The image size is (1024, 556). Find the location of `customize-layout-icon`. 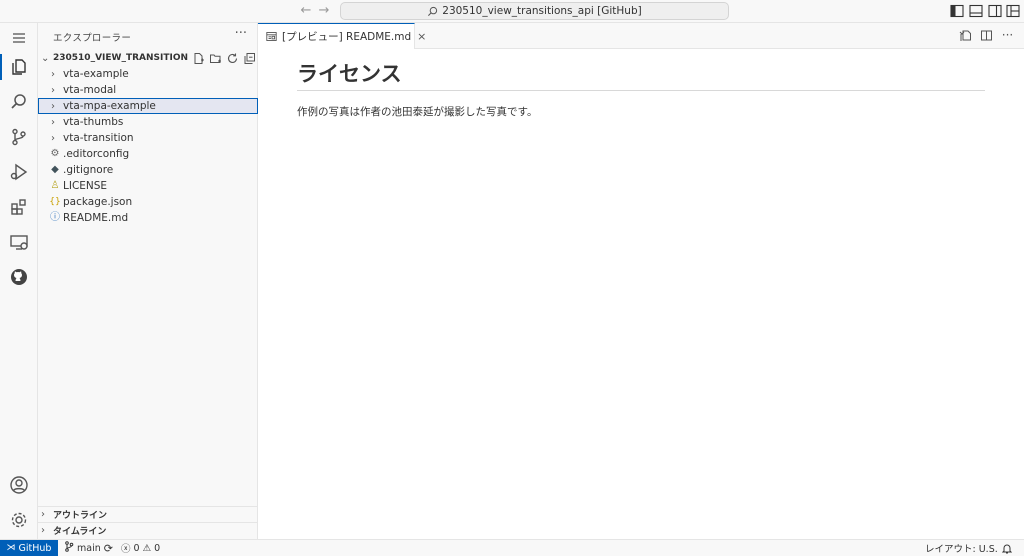

customize-layout-icon is located at coordinates (1013, 11).